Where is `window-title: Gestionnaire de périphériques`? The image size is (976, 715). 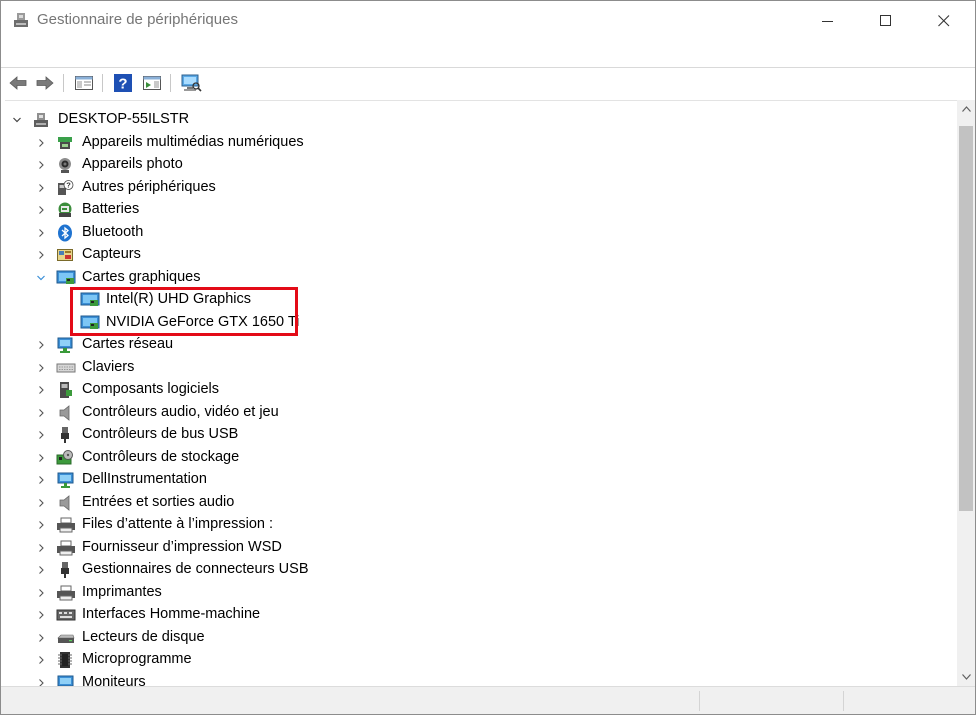
window-title: Gestionnaire de périphériques is located at coordinates (137, 19).